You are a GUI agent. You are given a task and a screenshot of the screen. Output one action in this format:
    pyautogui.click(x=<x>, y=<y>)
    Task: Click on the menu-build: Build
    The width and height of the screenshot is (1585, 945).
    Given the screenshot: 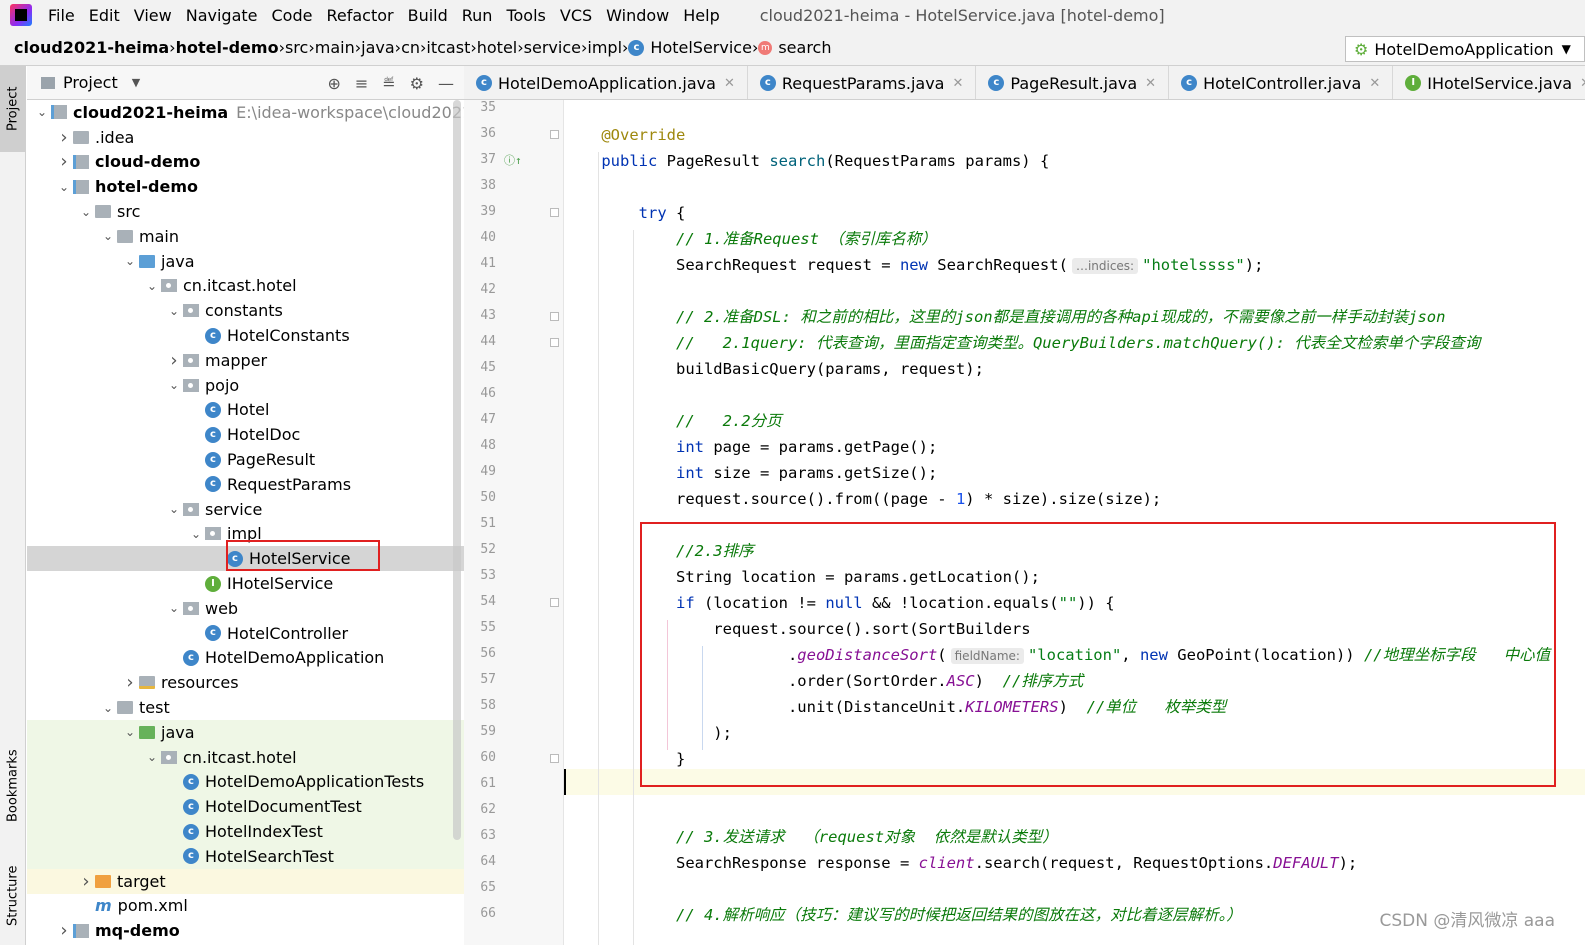 What is the action you would take?
    pyautogui.click(x=428, y=15)
    